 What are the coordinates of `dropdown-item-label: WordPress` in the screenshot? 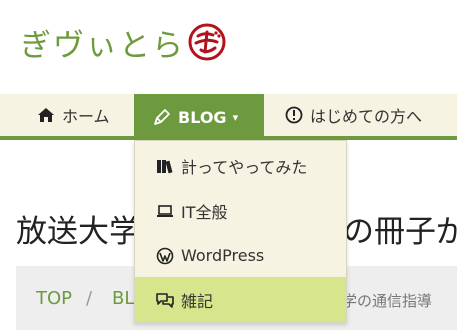 It's located at (223, 255).